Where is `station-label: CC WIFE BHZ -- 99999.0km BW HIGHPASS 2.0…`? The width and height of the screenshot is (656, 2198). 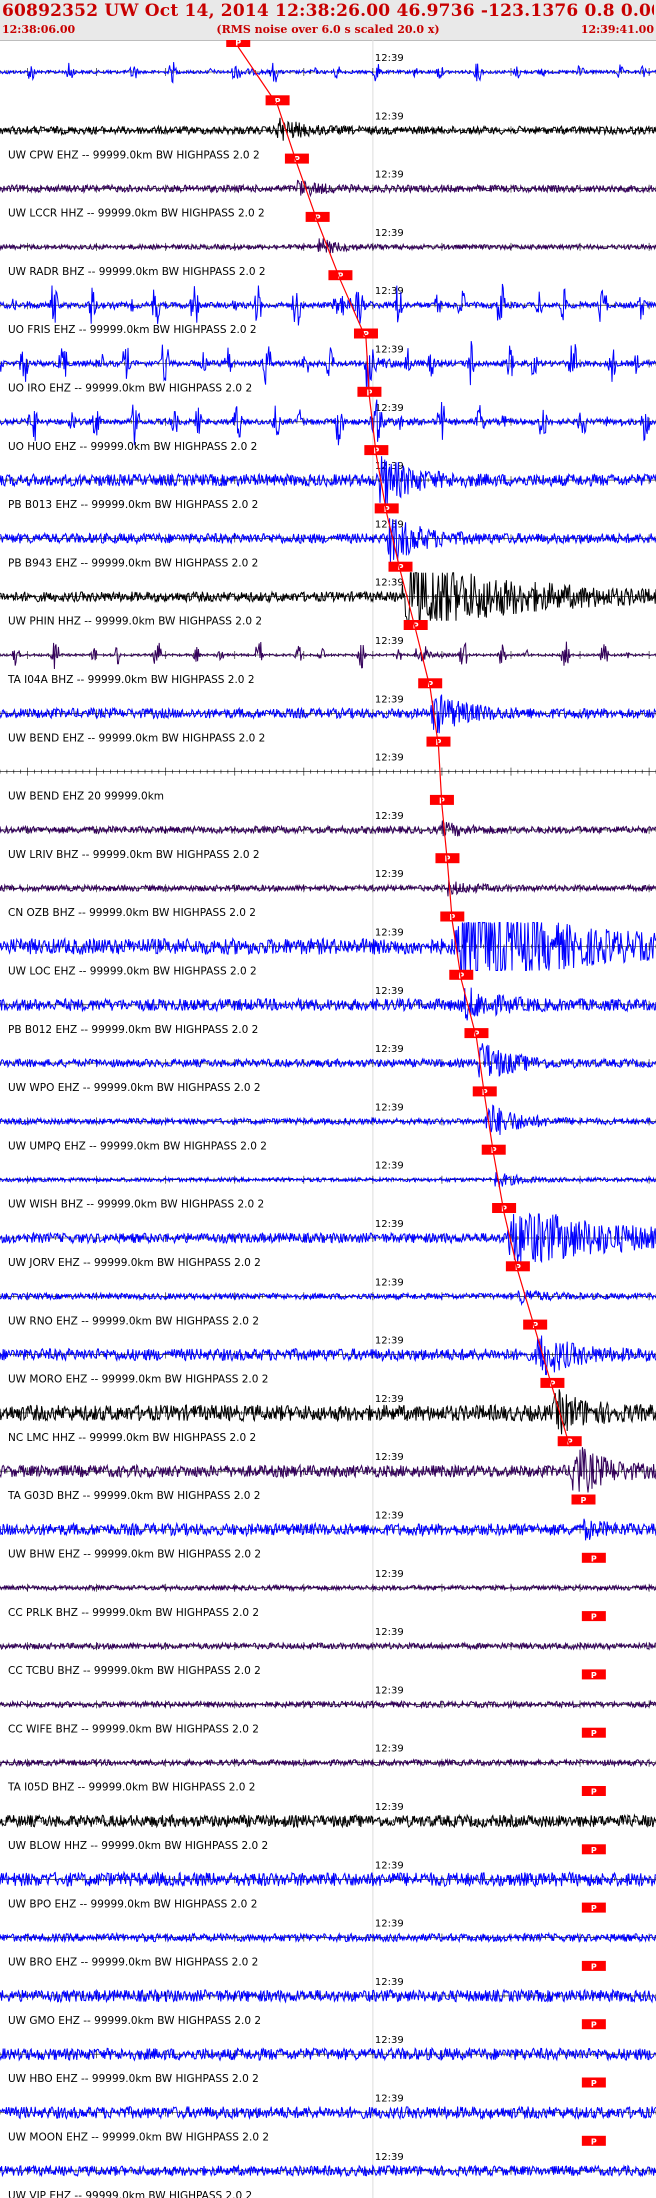
station-label: CC WIFE BHZ -- 99999.0km BW HIGHPASS 2.0… is located at coordinates (133, 1729).